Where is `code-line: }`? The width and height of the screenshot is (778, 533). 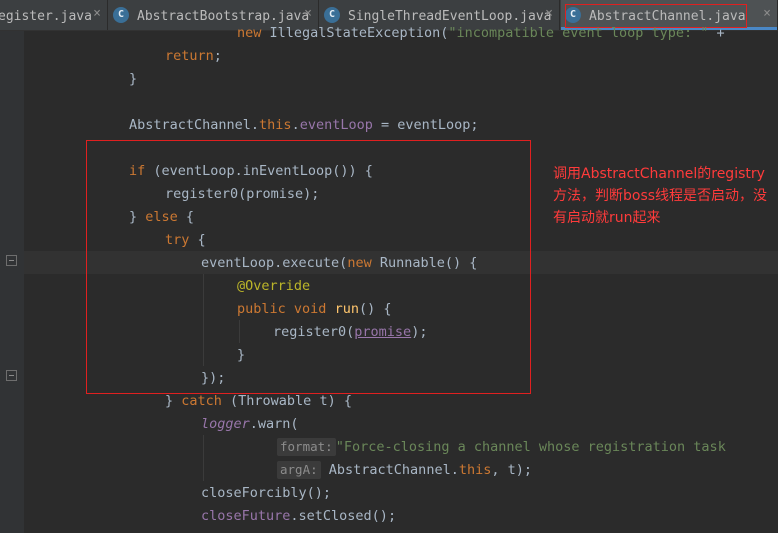
code-line: } is located at coordinates (133, 79).